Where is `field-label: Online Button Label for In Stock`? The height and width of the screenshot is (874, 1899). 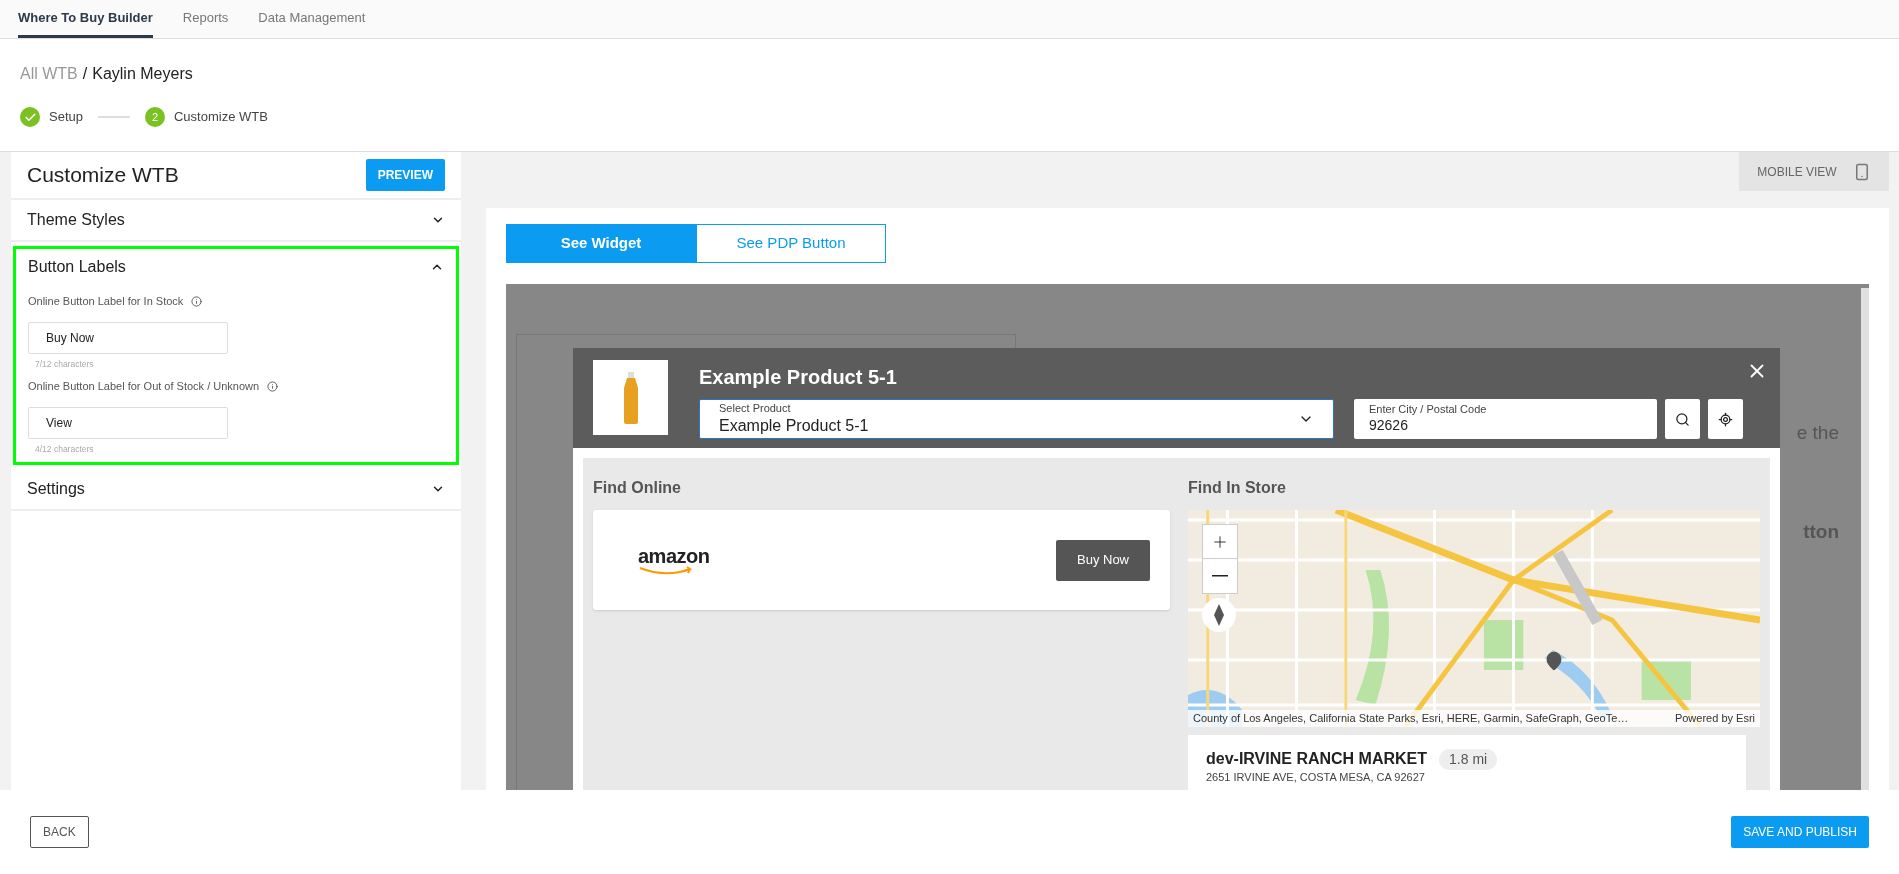 field-label: Online Button Label for In Stock is located at coordinates (106, 301).